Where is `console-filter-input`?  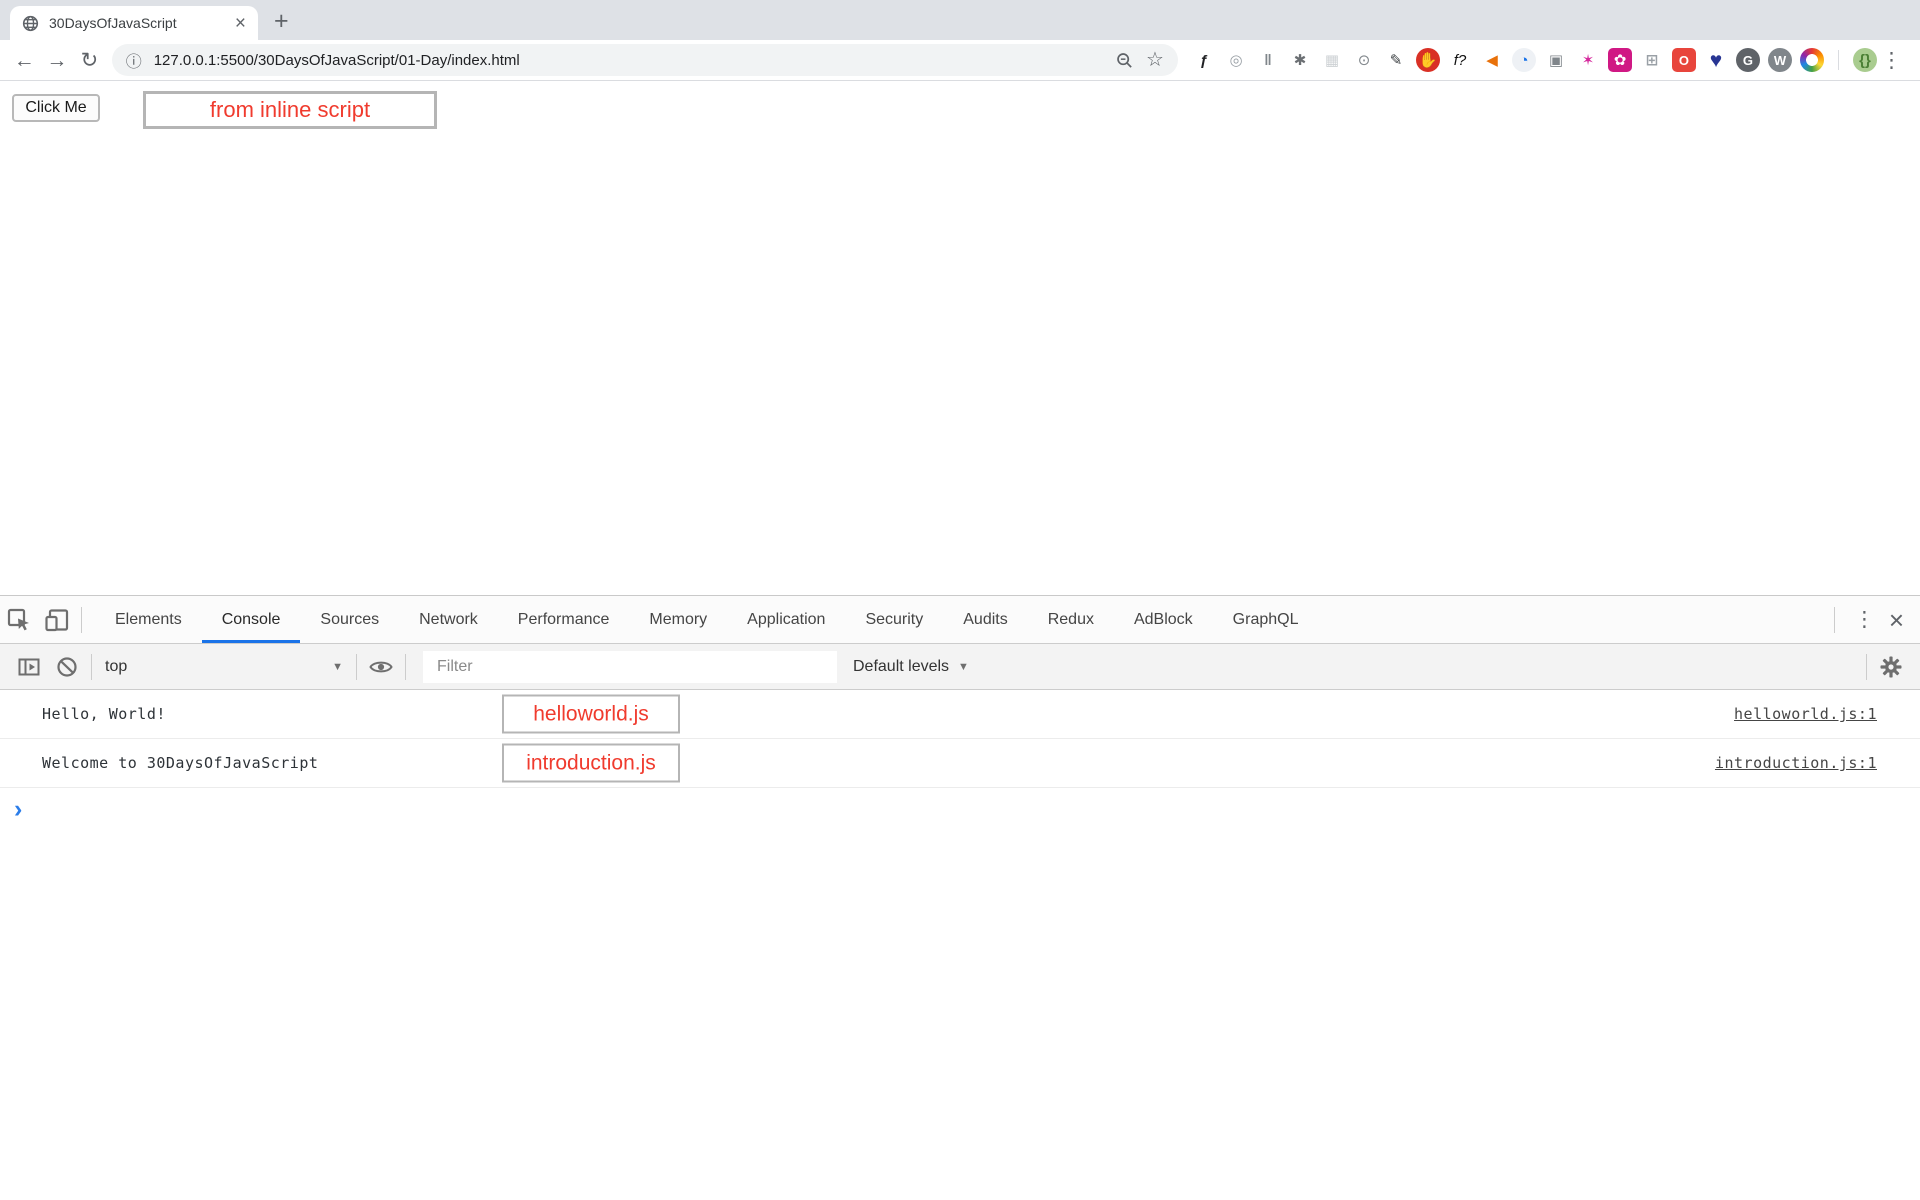
console-filter-input is located at coordinates (630, 666).